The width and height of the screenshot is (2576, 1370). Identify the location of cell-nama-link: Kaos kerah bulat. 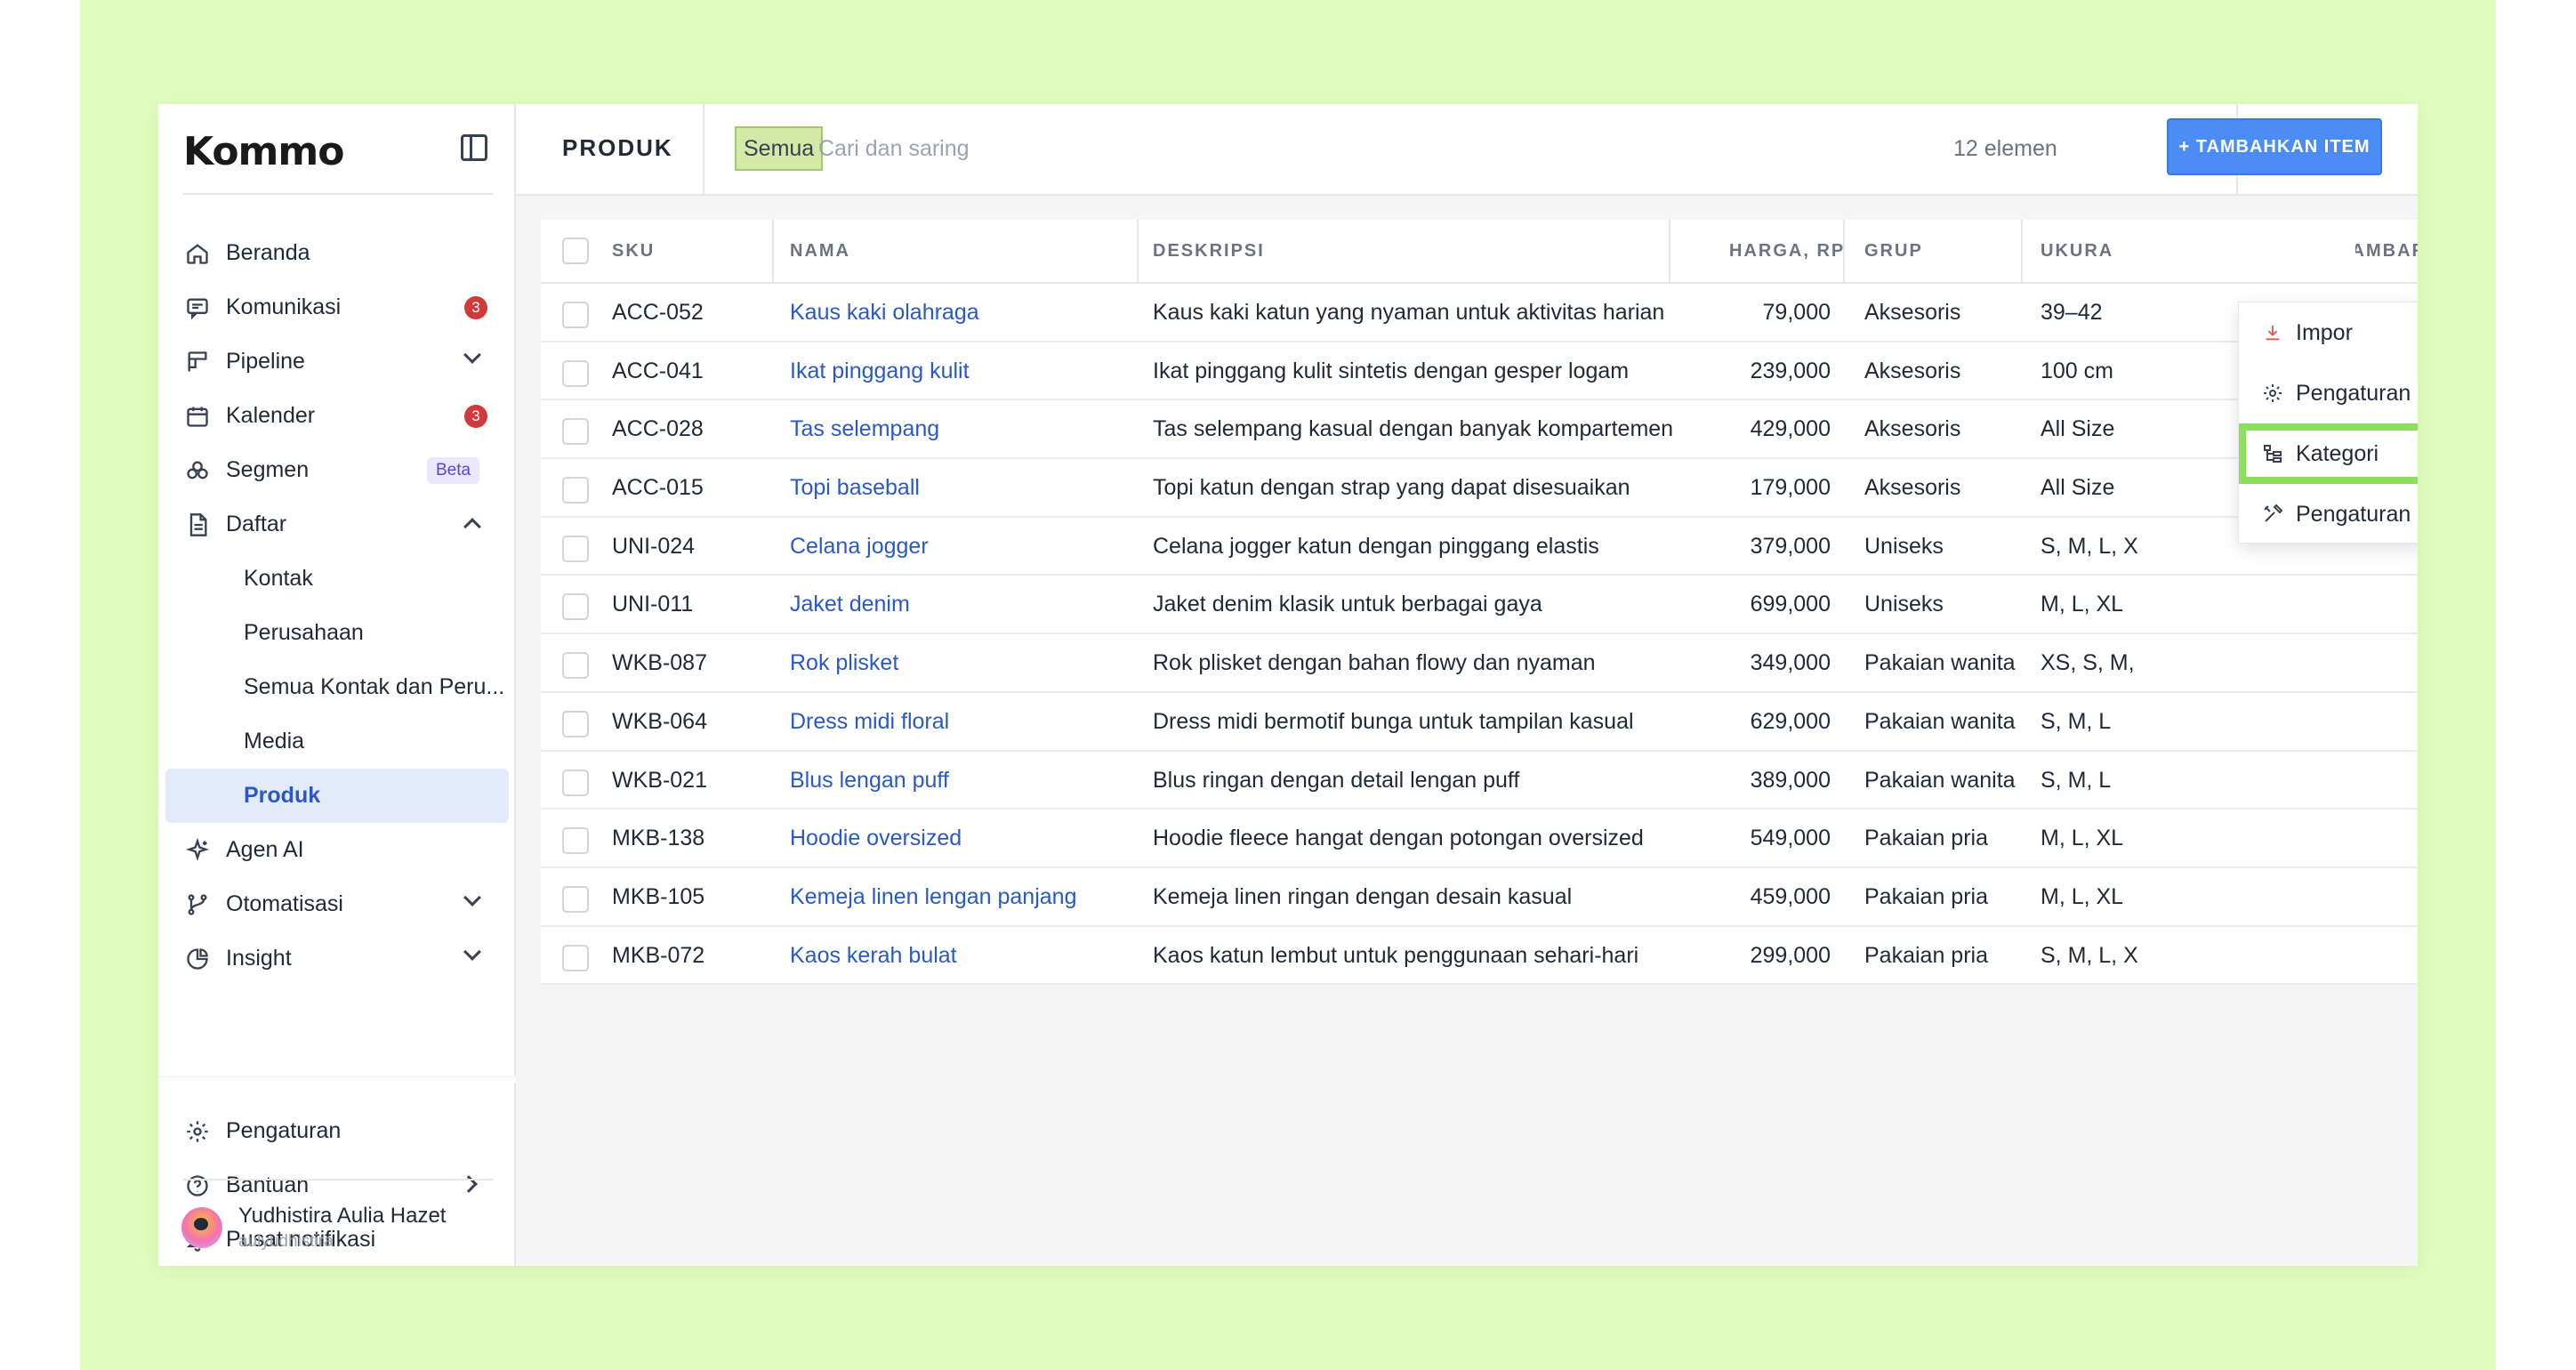
(873, 956).